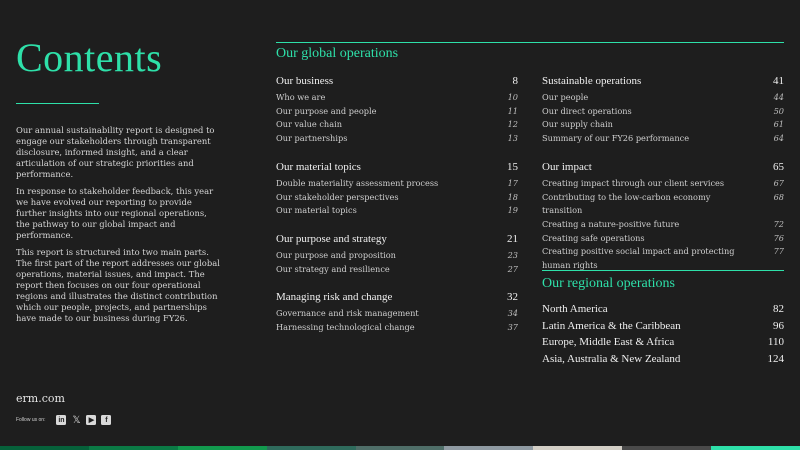  I want to click on toc-item: Our direct operations 50, so click(663, 112).